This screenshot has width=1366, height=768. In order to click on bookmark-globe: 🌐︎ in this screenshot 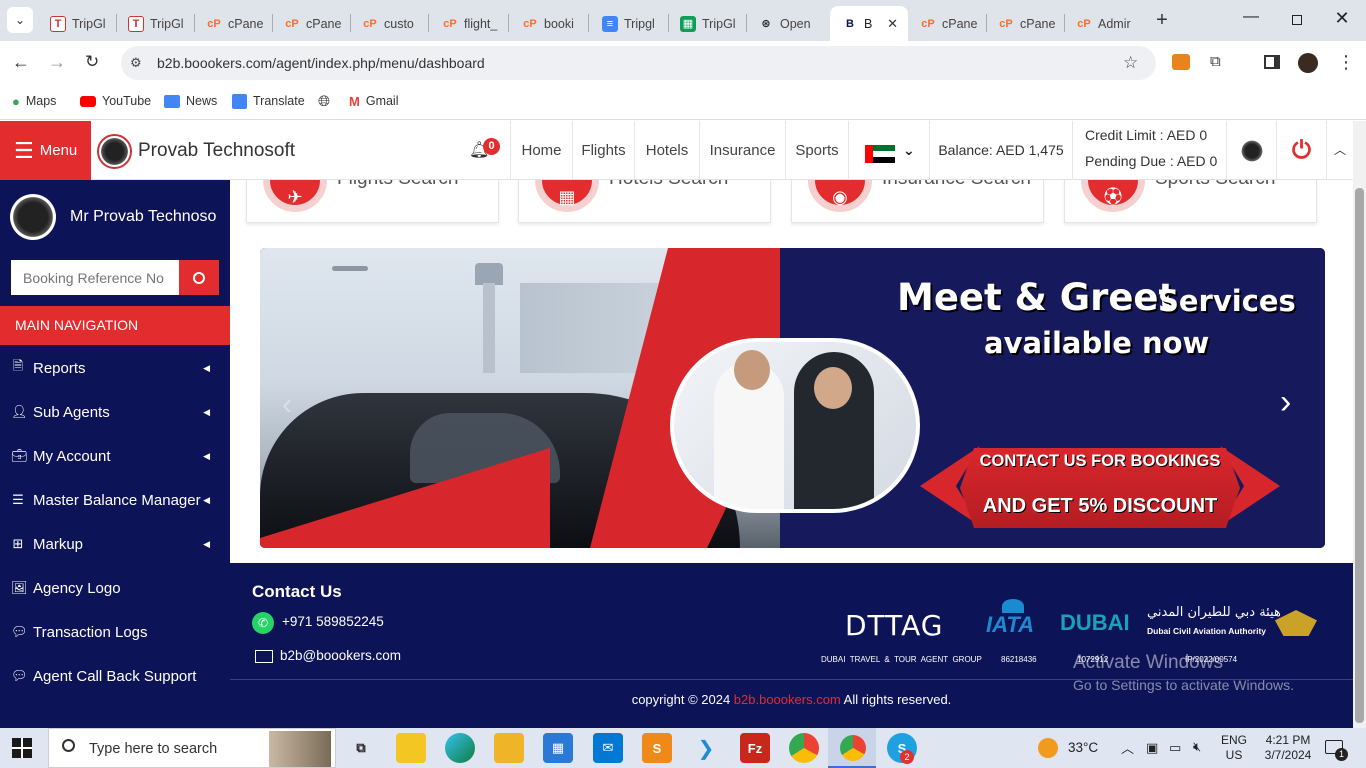, I will do `click(324, 101)`.